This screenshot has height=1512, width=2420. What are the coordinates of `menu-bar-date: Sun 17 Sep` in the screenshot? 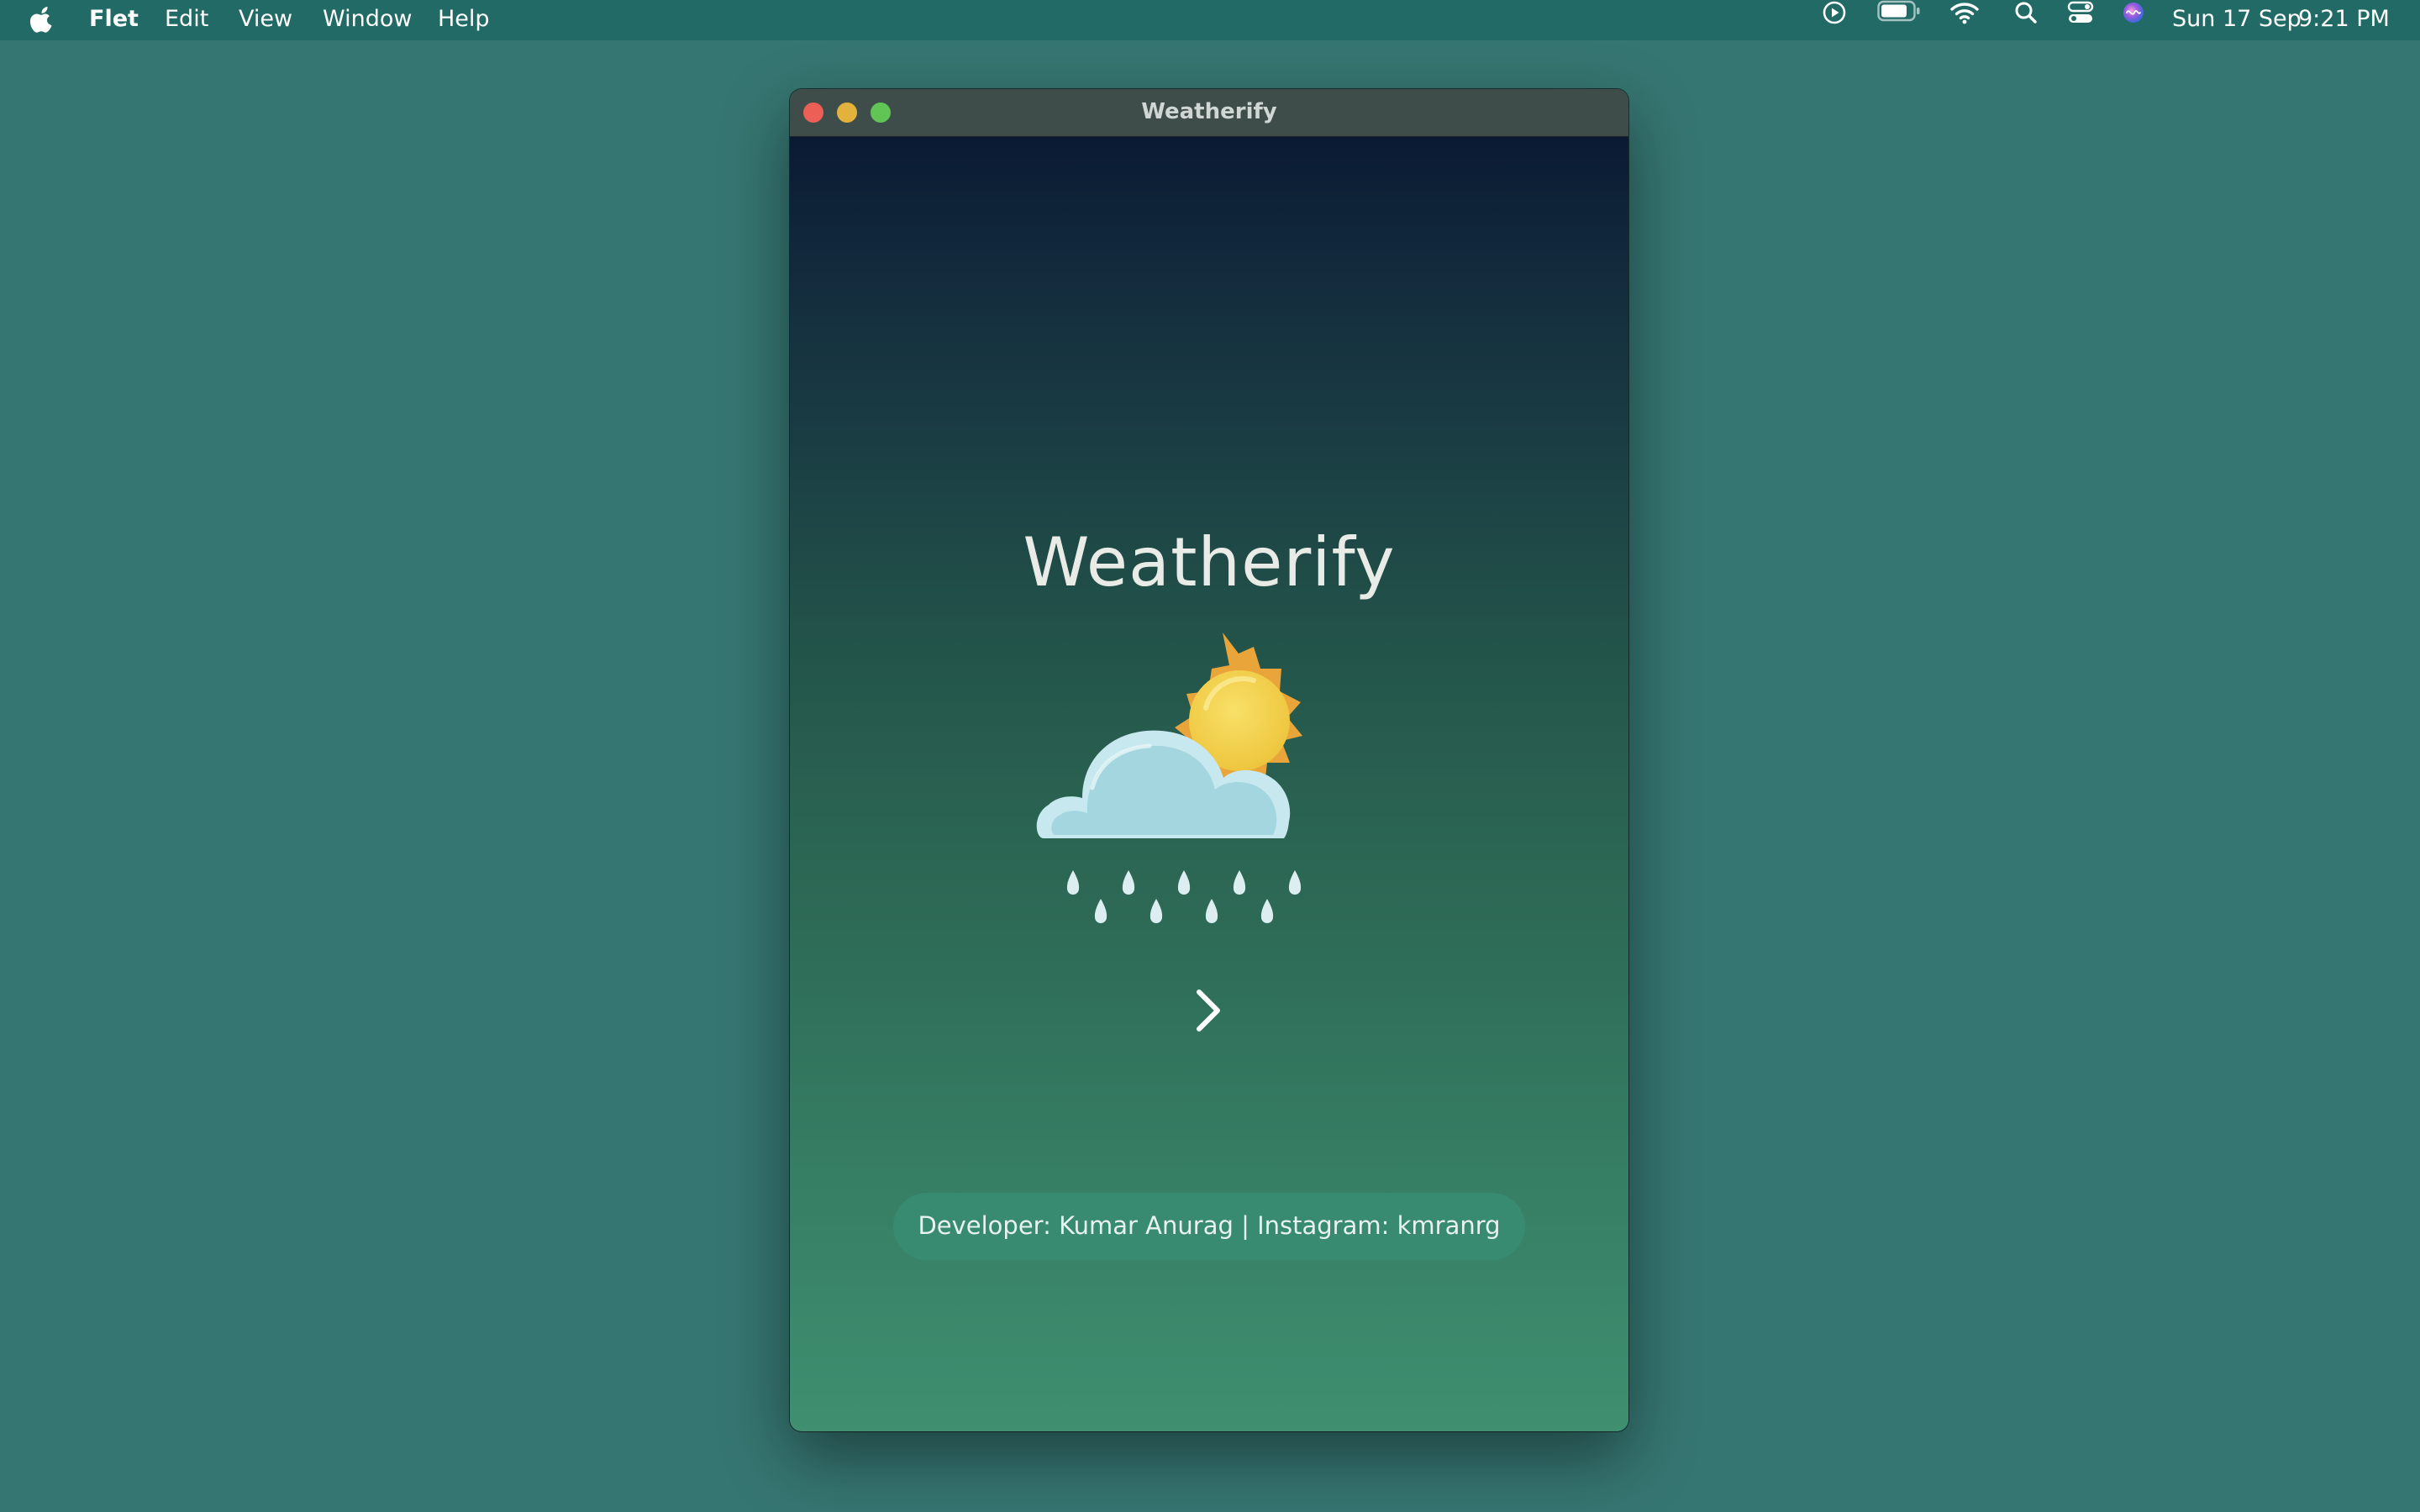 It's located at (2237, 20).